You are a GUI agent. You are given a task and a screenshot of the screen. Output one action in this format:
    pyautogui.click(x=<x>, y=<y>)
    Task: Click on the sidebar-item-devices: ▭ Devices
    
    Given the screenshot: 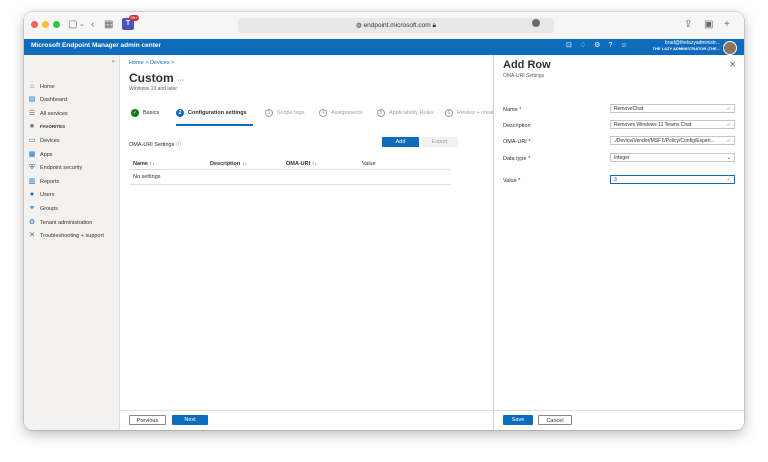 What is the action you would take?
    pyautogui.click(x=44, y=140)
    